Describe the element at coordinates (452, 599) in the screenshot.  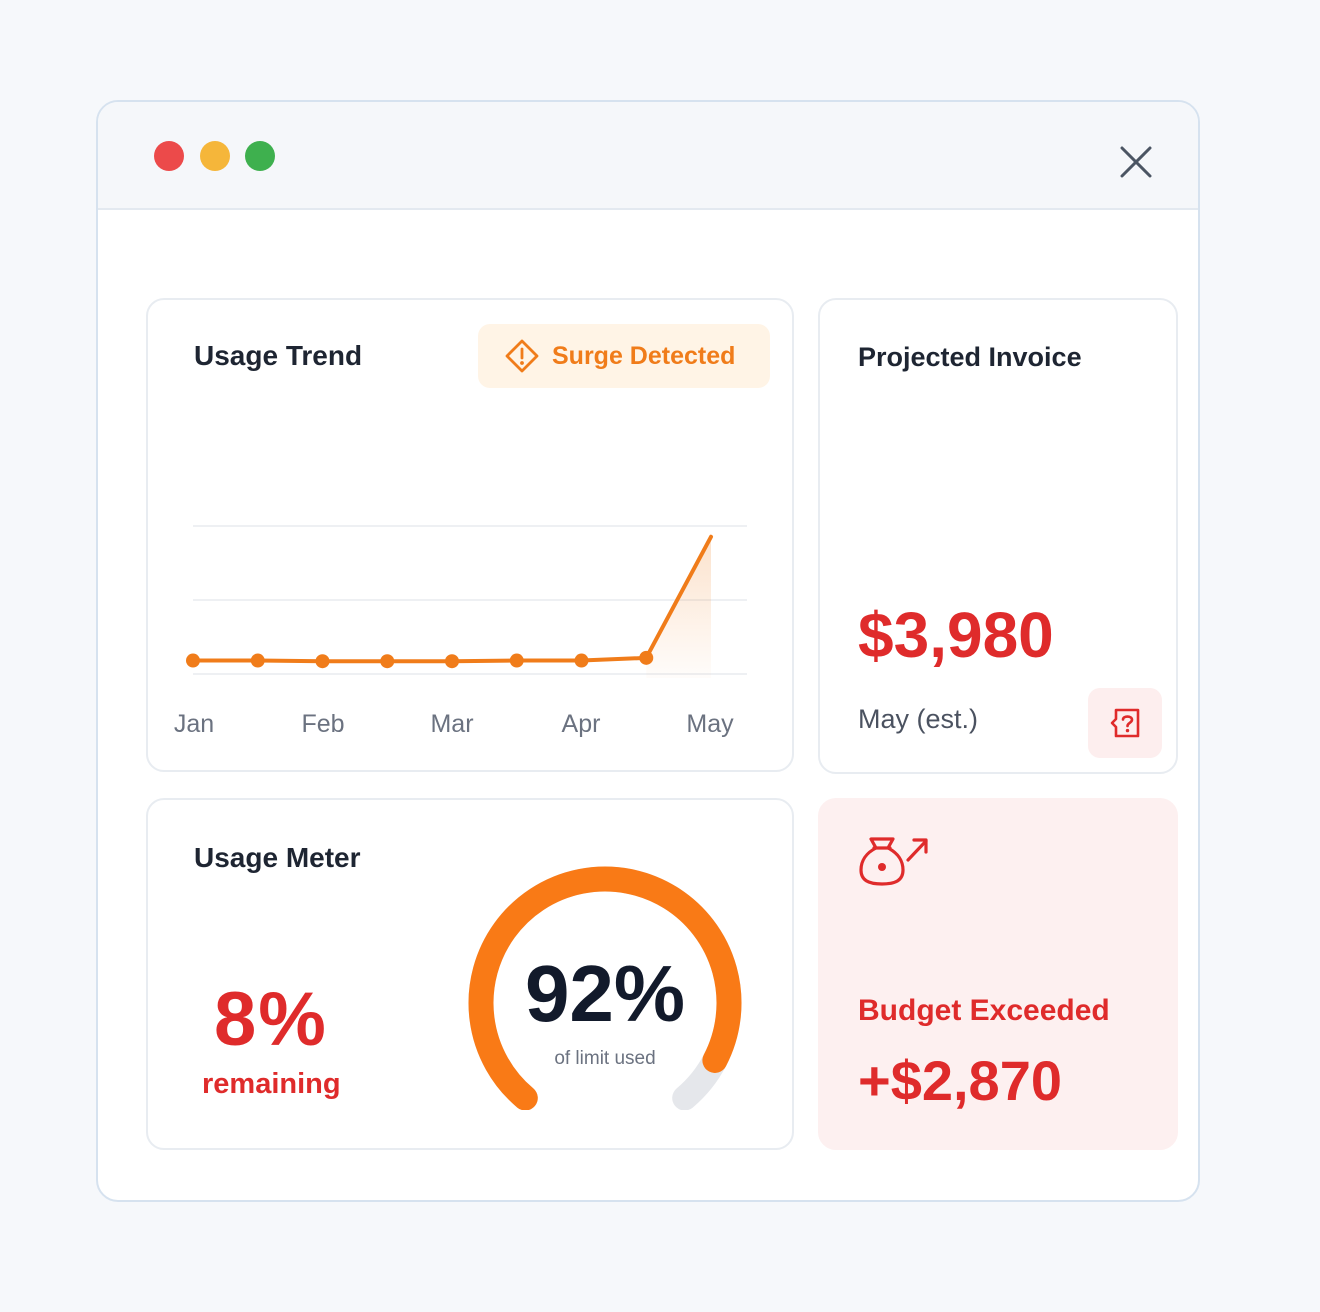
I see `series-line` at that location.